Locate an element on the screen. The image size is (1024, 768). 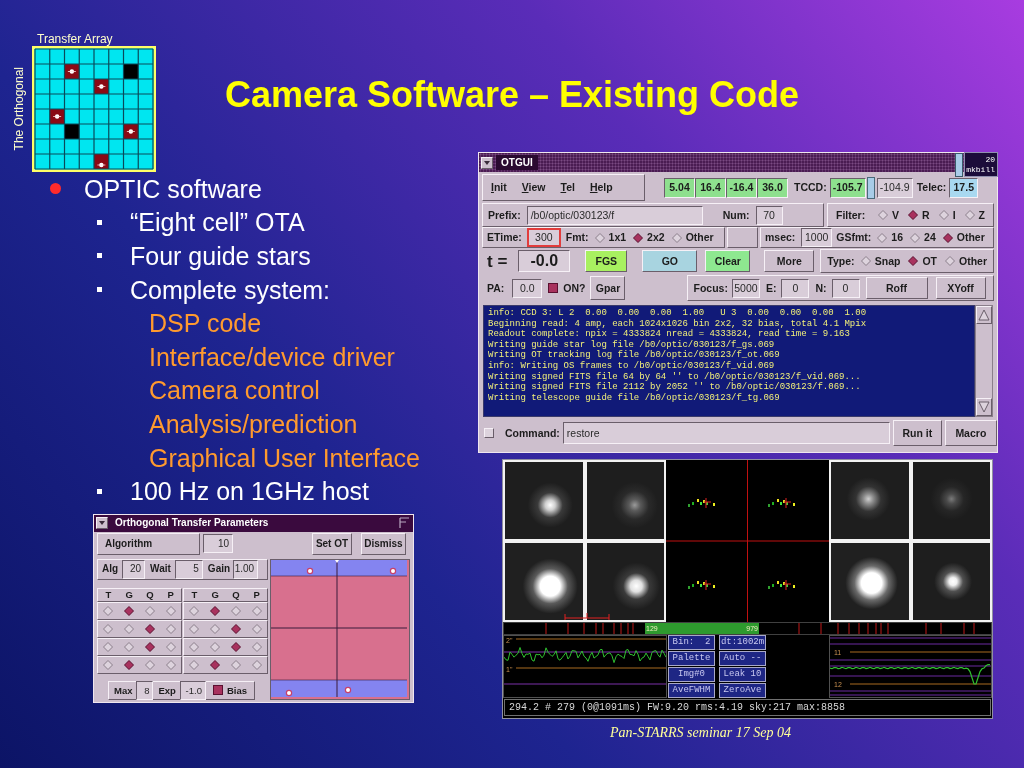
radio-option: Snap is located at coordinates (880, 261).